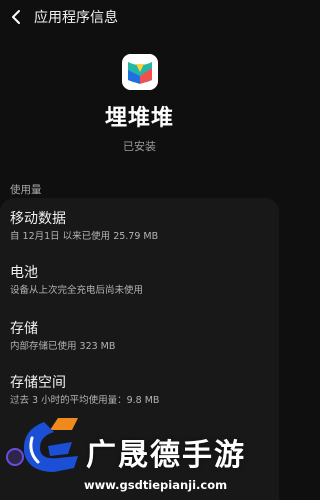 This screenshot has height=500, width=320. I want to click on item-title: 存储空间, so click(38, 383).